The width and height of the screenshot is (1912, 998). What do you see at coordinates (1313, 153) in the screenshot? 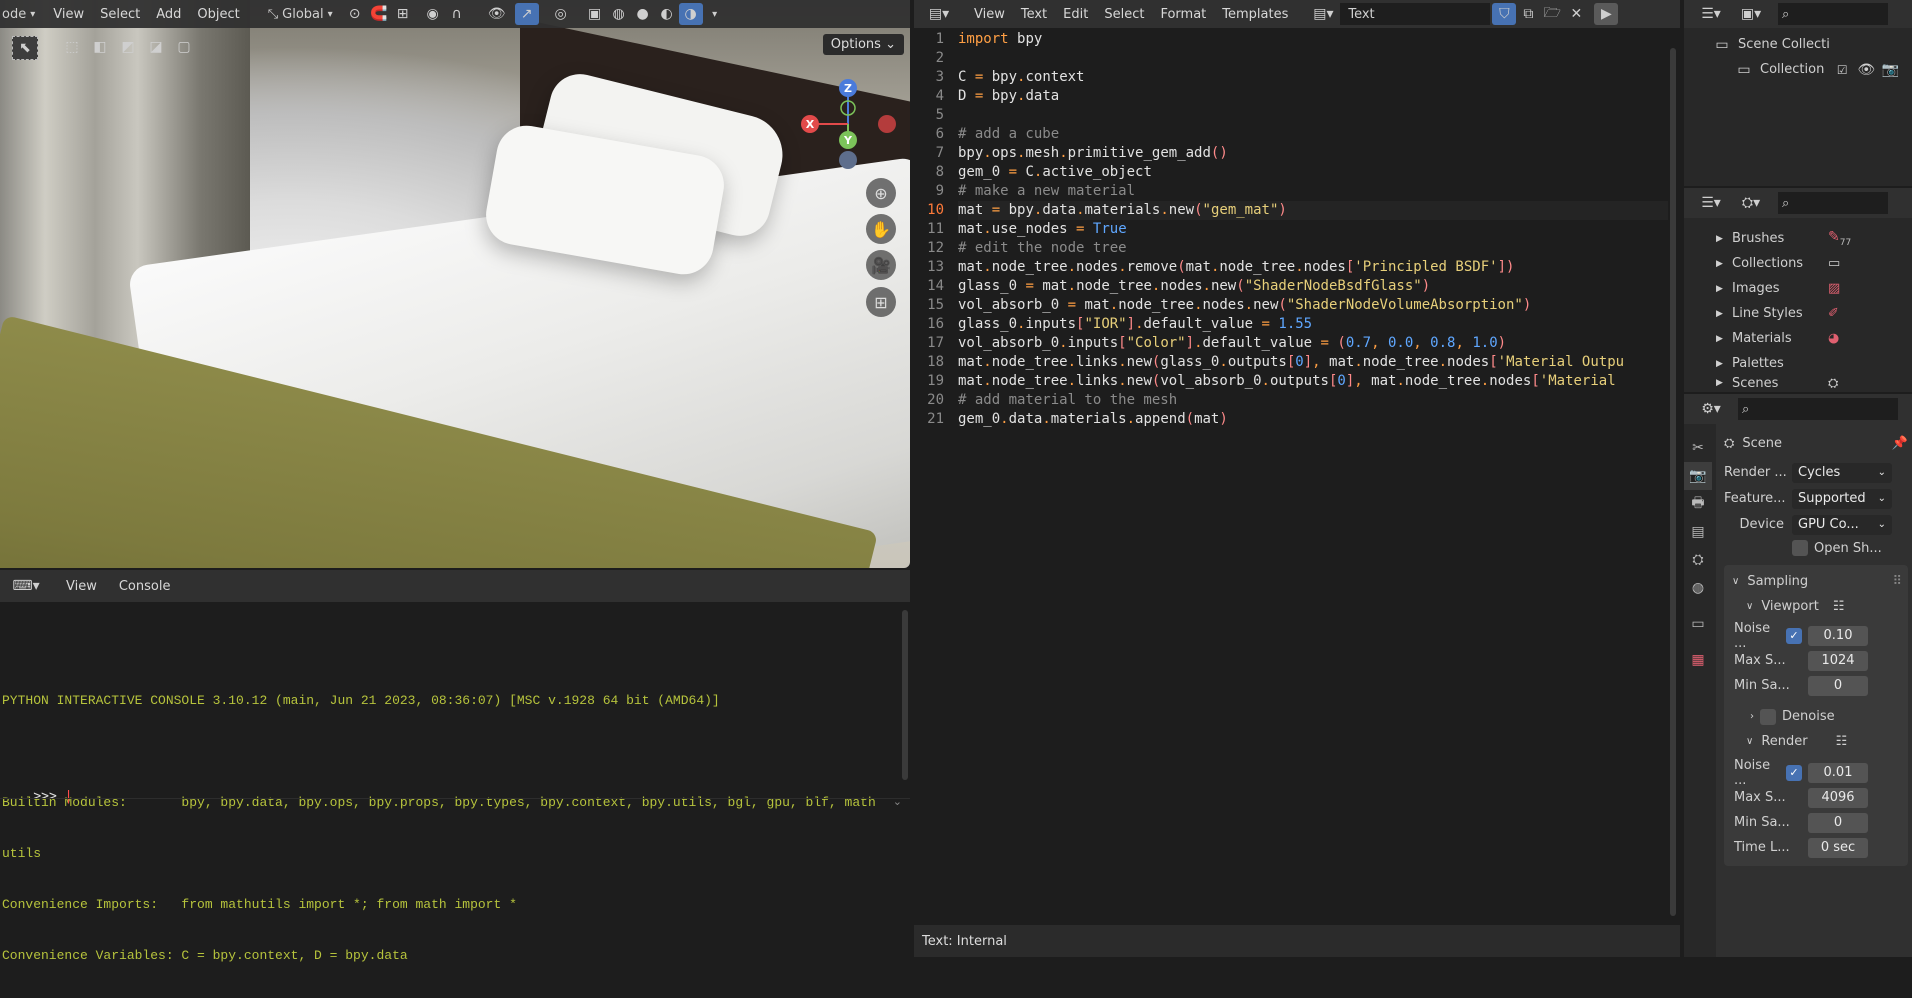
I see `code-line: bpy.ops.mesh.primitive_gem_add()` at bounding box center [1313, 153].